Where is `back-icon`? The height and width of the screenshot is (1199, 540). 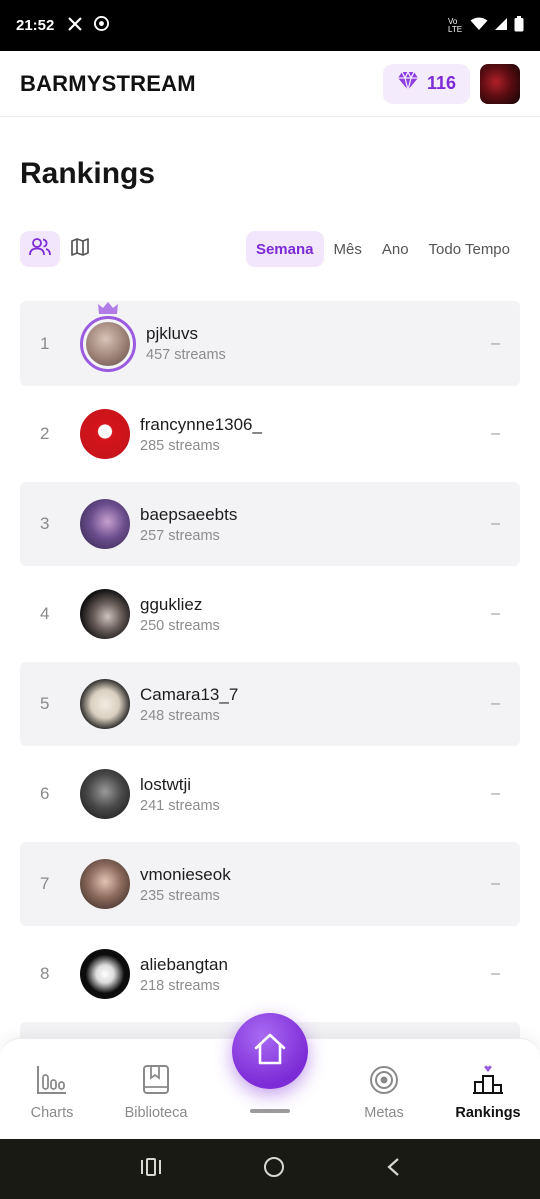 back-icon is located at coordinates (393, 1169).